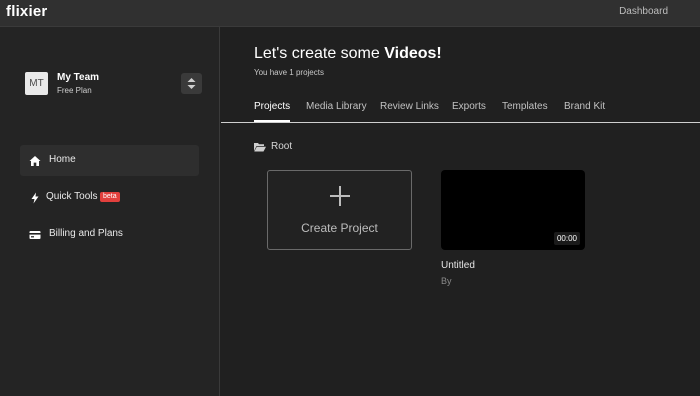 This screenshot has height=396, width=700. I want to click on tab-media-library: Media Library, so click(336, 106).